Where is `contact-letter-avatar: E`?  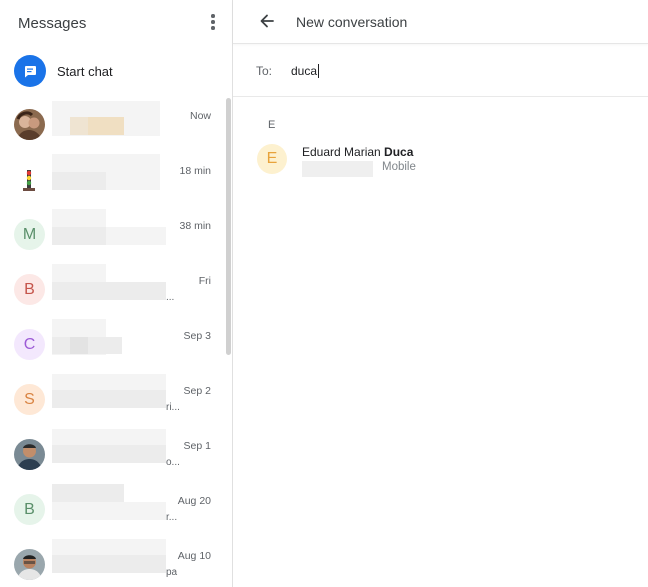 contact-letter-avatar: E is located at coordinates (272, 159).